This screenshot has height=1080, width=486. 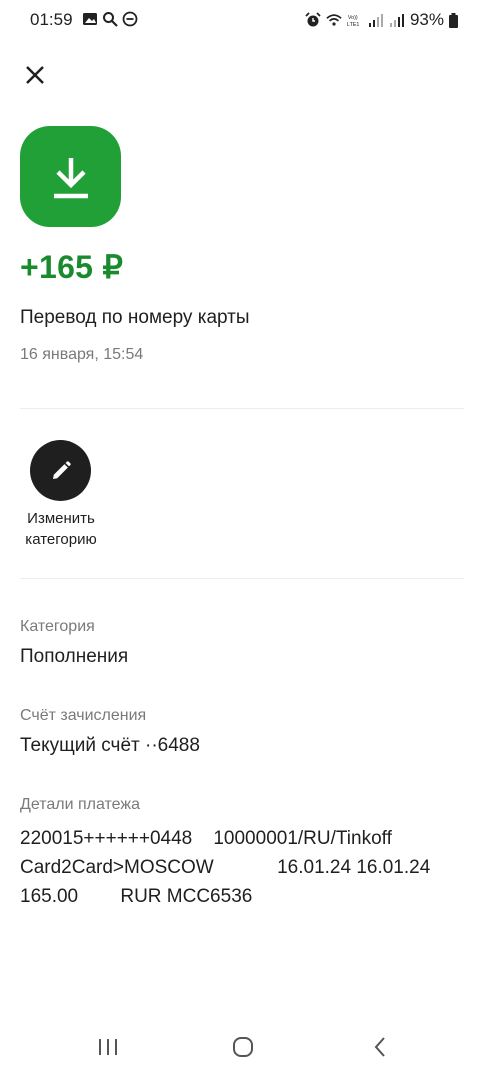 I want to click on download-icon, so click(x=70, y=177).